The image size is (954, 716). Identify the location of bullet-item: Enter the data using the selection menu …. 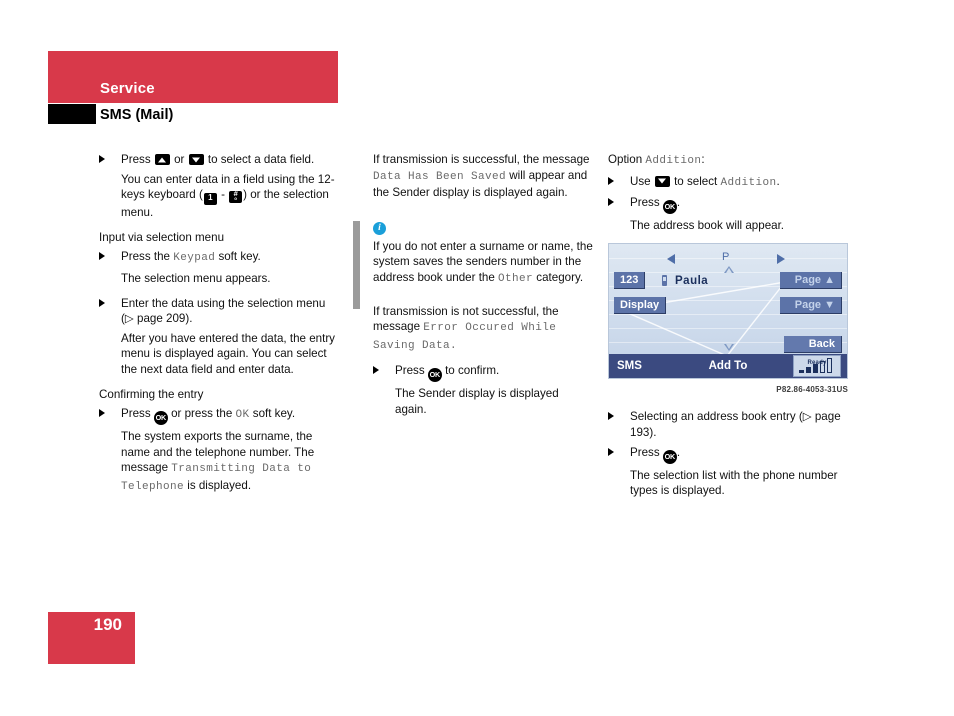
(219, 311).